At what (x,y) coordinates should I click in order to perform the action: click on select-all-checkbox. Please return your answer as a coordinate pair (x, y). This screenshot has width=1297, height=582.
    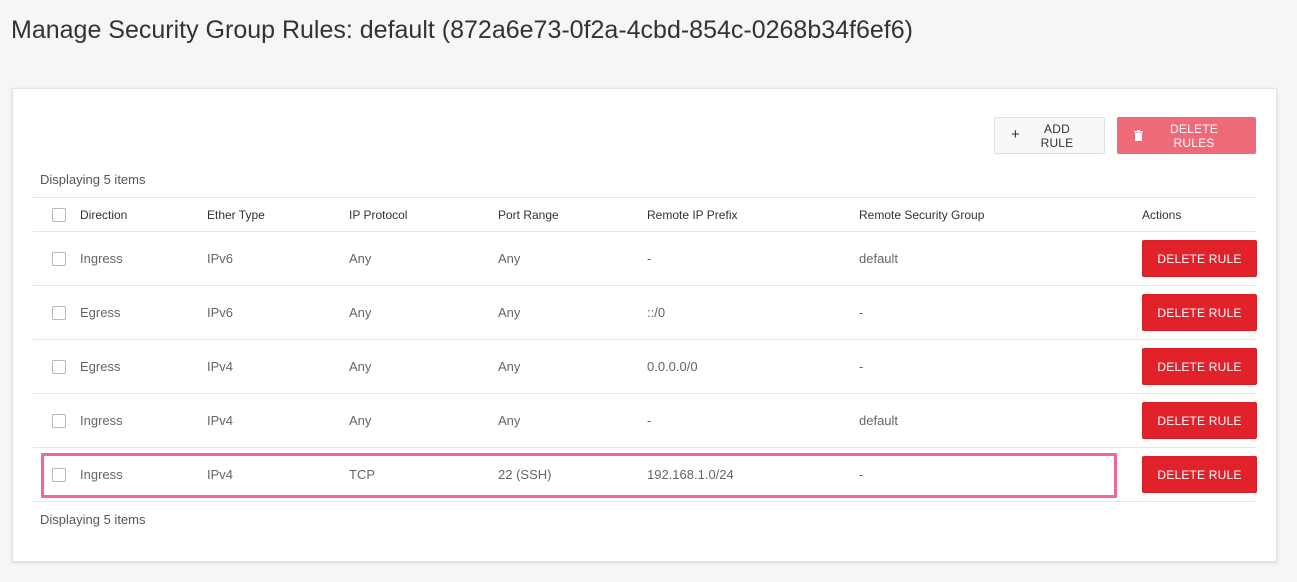
    Looking at the image, I should click on (59, 214).